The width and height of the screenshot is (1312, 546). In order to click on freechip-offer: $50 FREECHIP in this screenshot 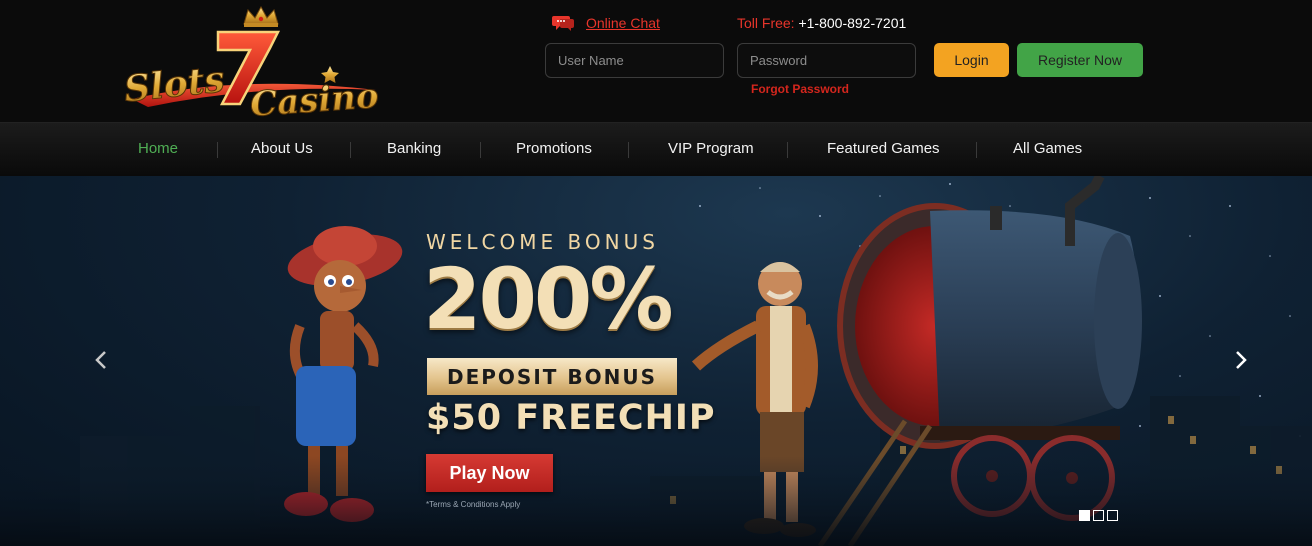, I will do `click(571, 418)`.